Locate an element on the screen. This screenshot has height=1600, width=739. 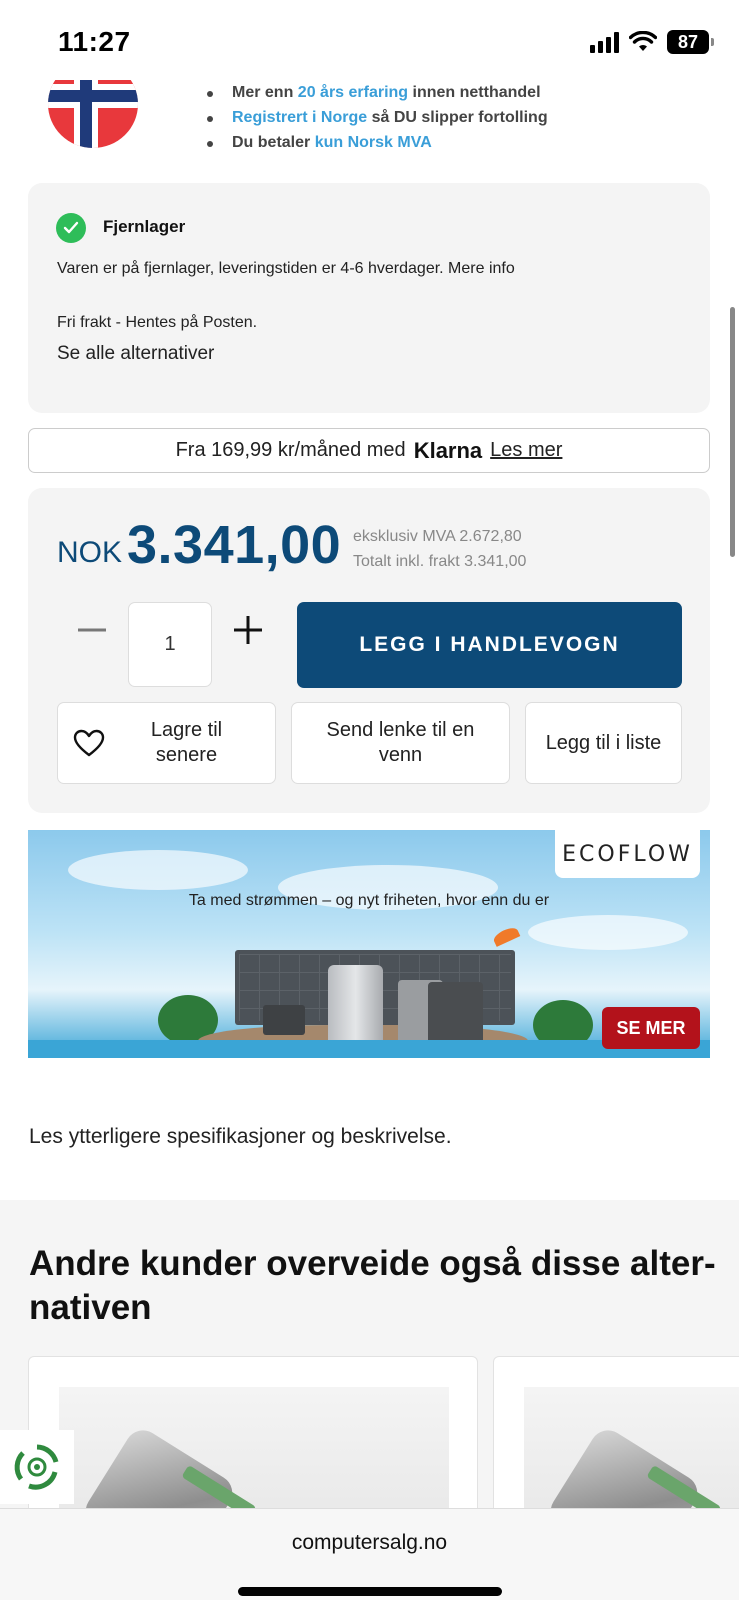
plus-icon is located at coordinates (248, 630).